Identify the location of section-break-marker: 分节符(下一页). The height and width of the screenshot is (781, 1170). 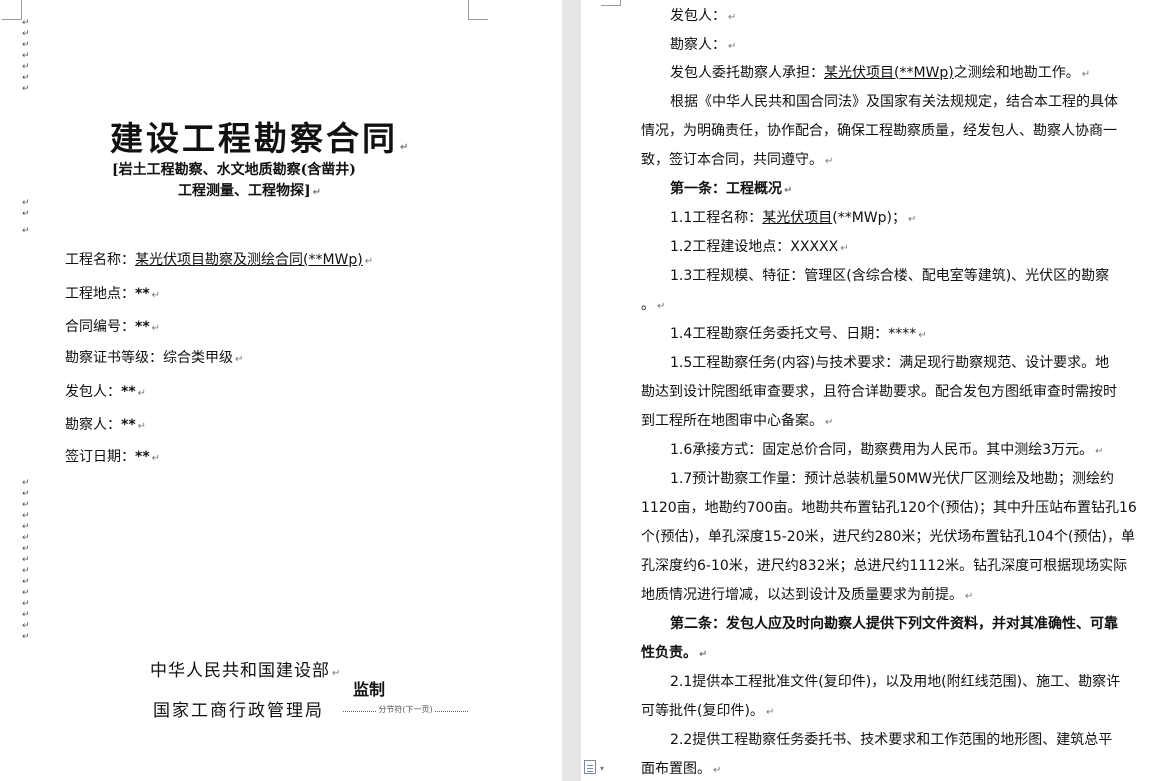
(405, 710).